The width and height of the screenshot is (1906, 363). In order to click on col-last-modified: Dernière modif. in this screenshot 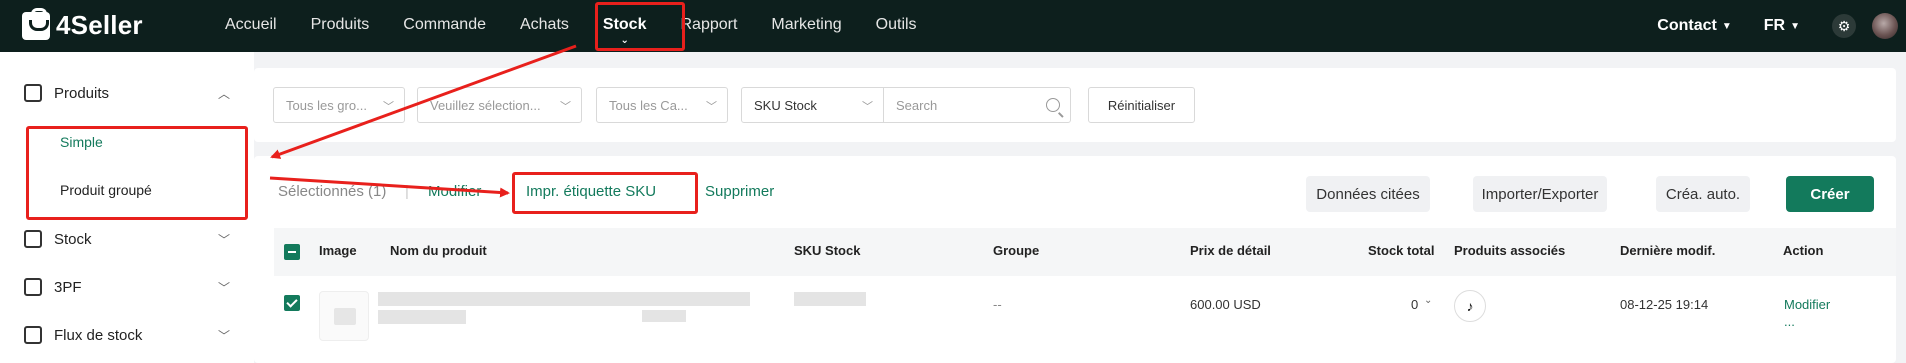, I will do `click(1668, 250)`.